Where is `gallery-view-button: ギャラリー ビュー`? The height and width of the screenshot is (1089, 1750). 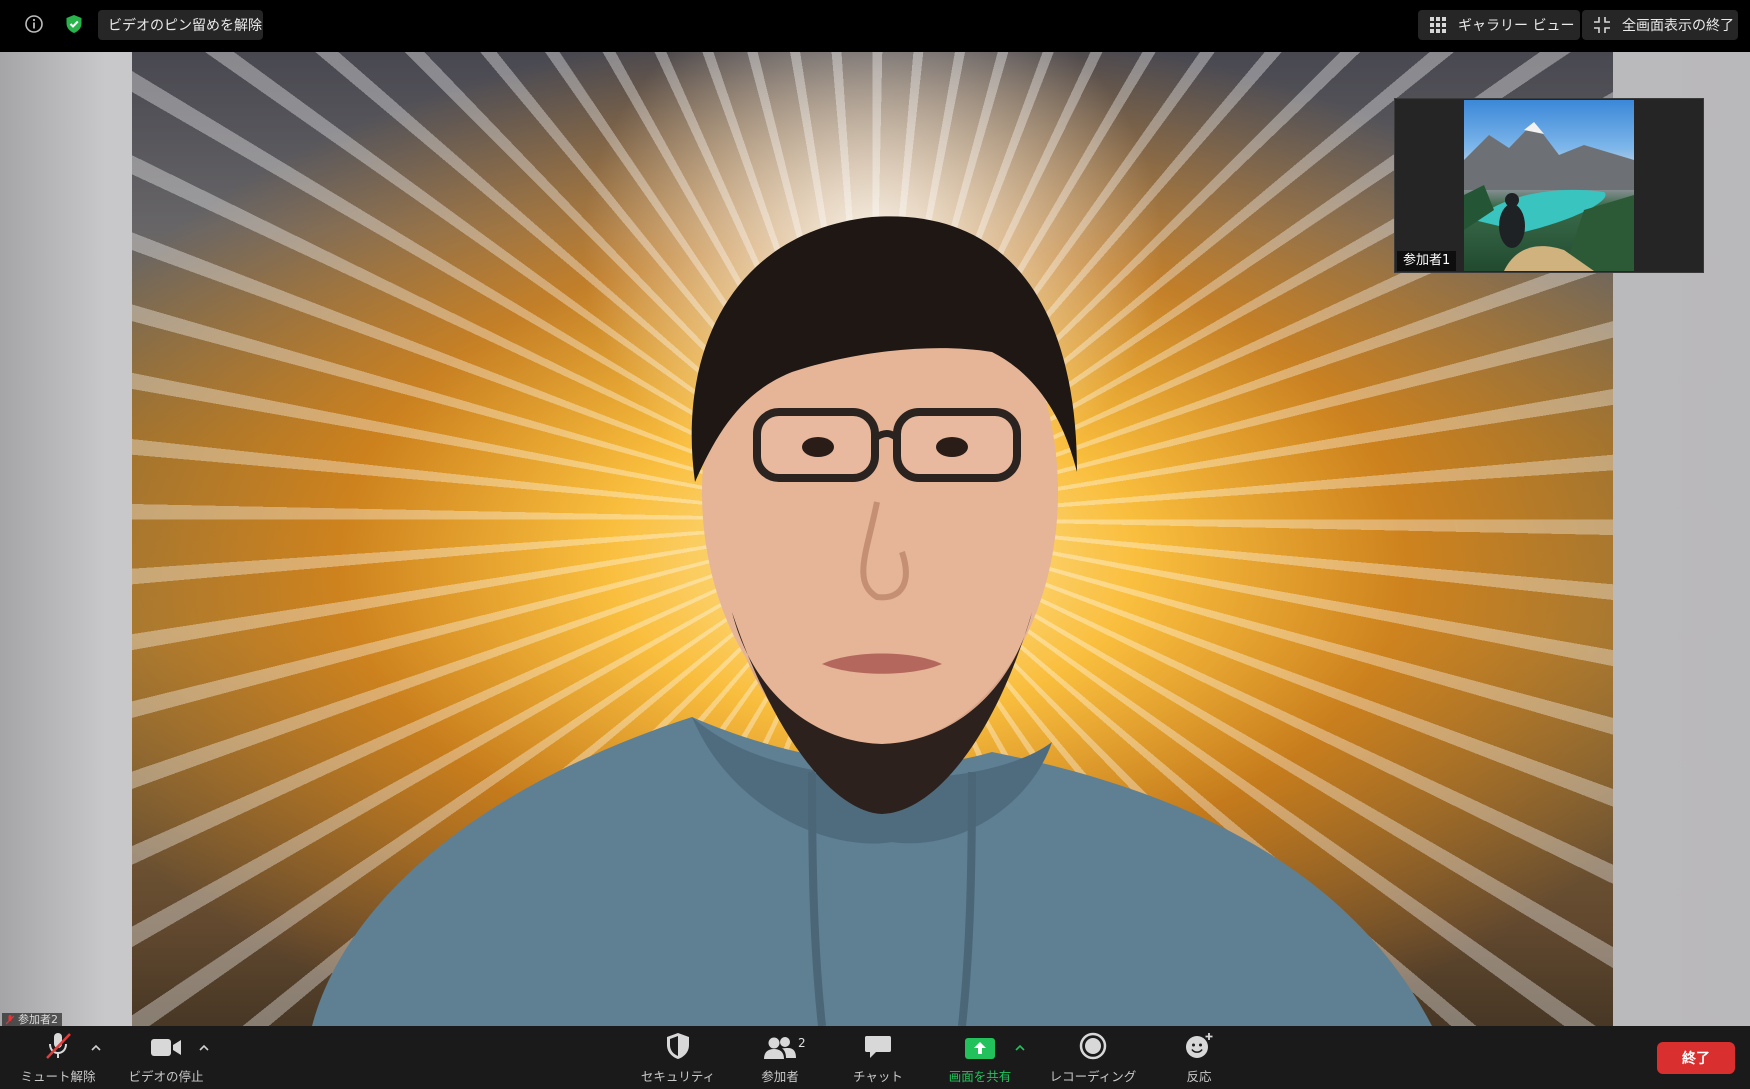
gallery-view-button: ギャラリー ビュー is located at coordinates (1499, 25).